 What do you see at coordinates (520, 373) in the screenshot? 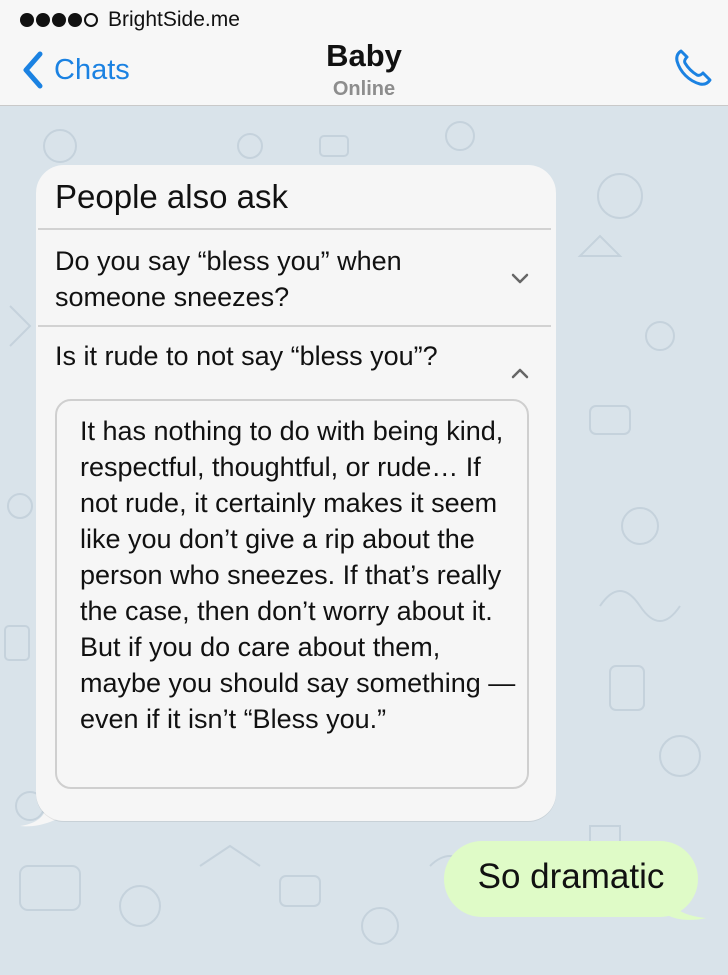
I see `chevron-up-icon` at bounding box center [520, 373].